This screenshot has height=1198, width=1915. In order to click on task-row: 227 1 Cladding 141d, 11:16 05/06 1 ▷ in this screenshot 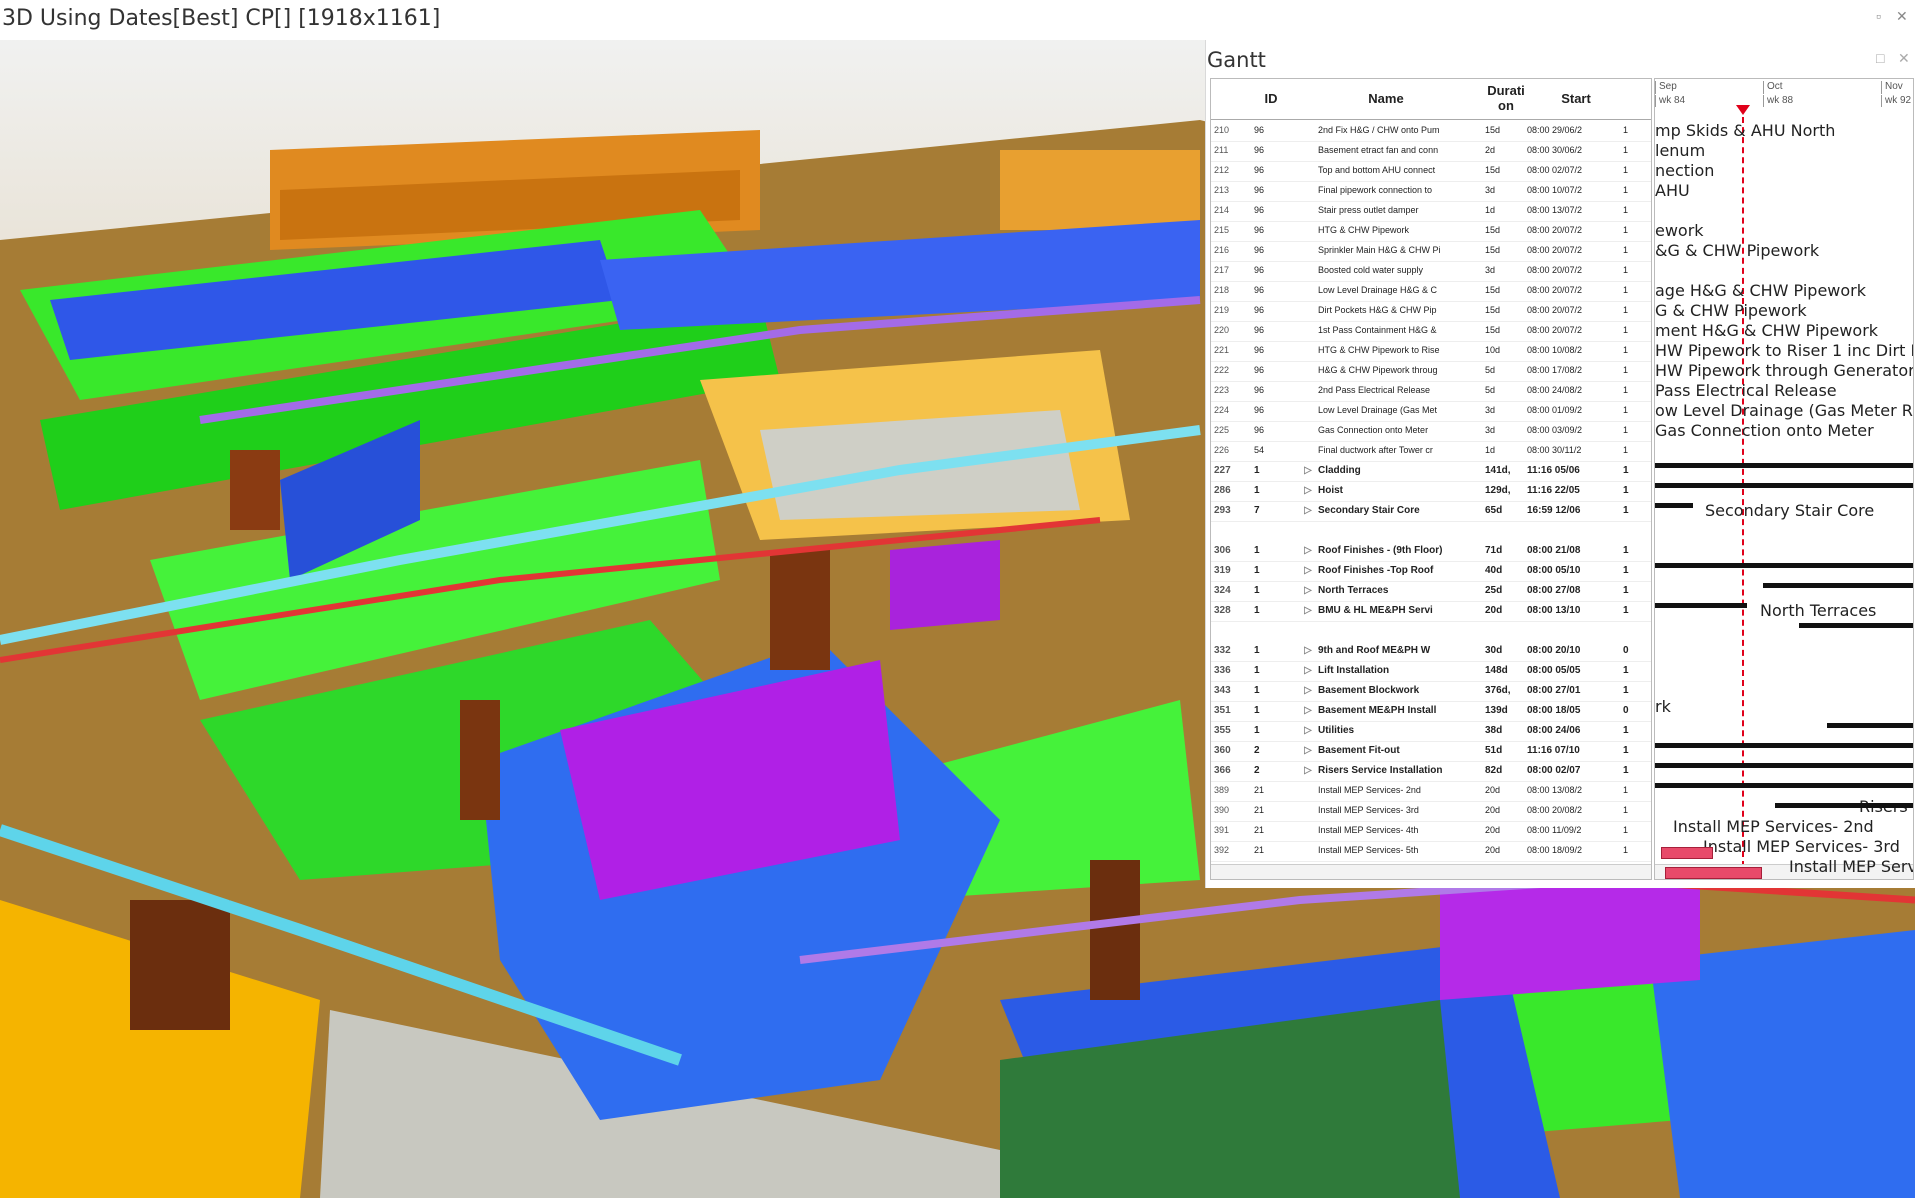, I will do `click(1431, 471)`.